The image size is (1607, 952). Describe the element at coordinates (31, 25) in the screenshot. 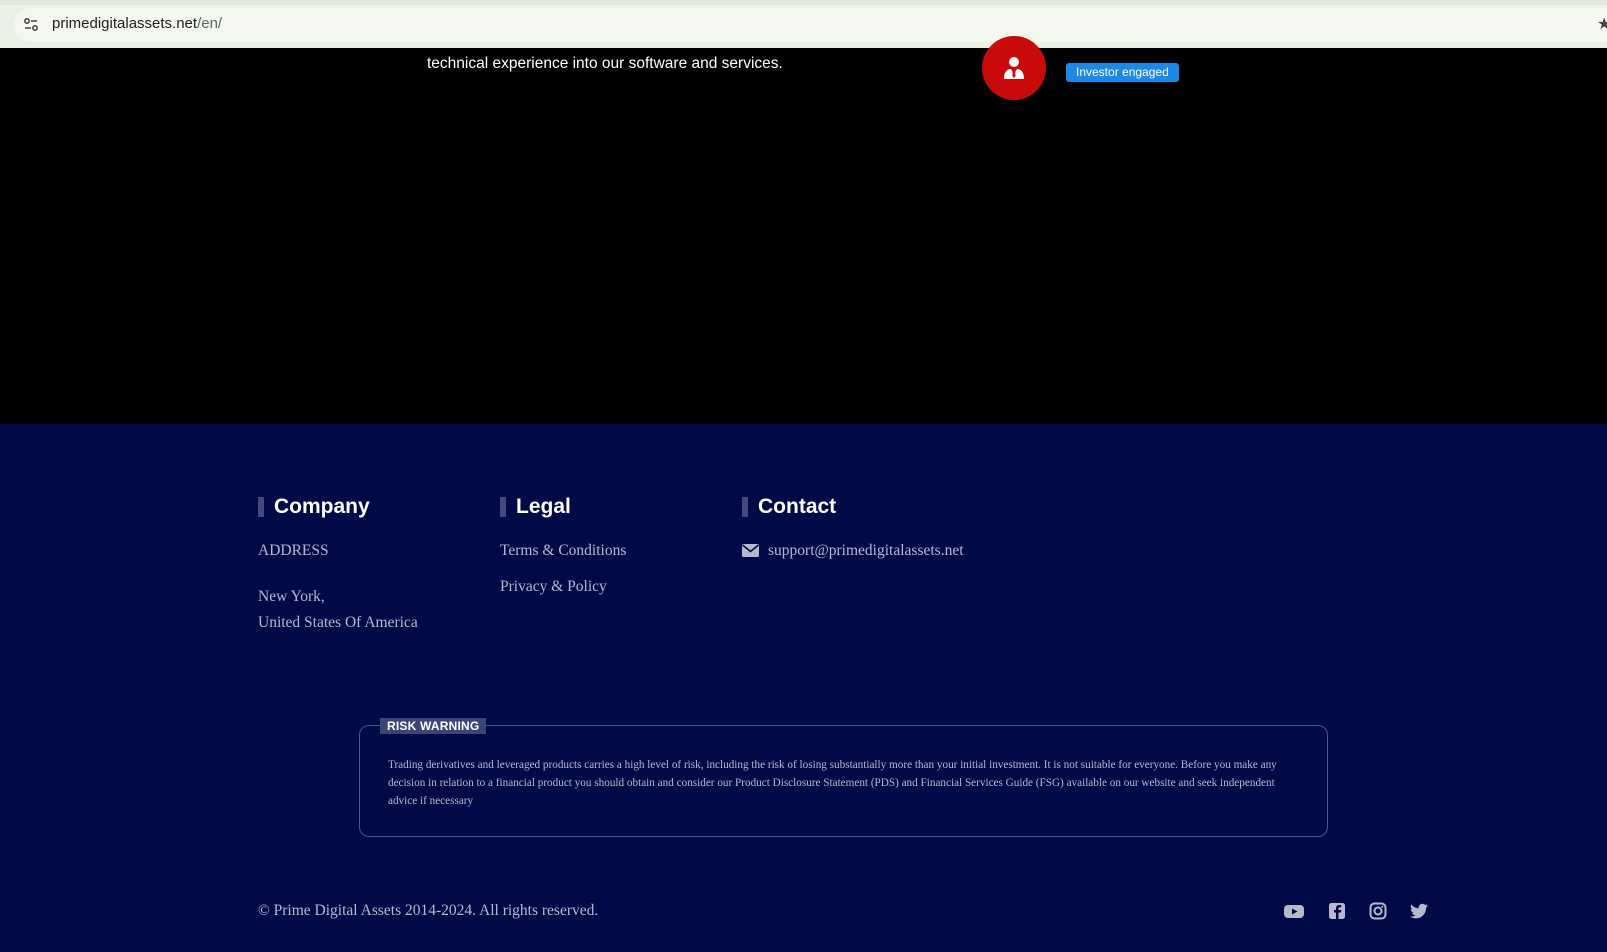

I see `site-info-icon` at that location.